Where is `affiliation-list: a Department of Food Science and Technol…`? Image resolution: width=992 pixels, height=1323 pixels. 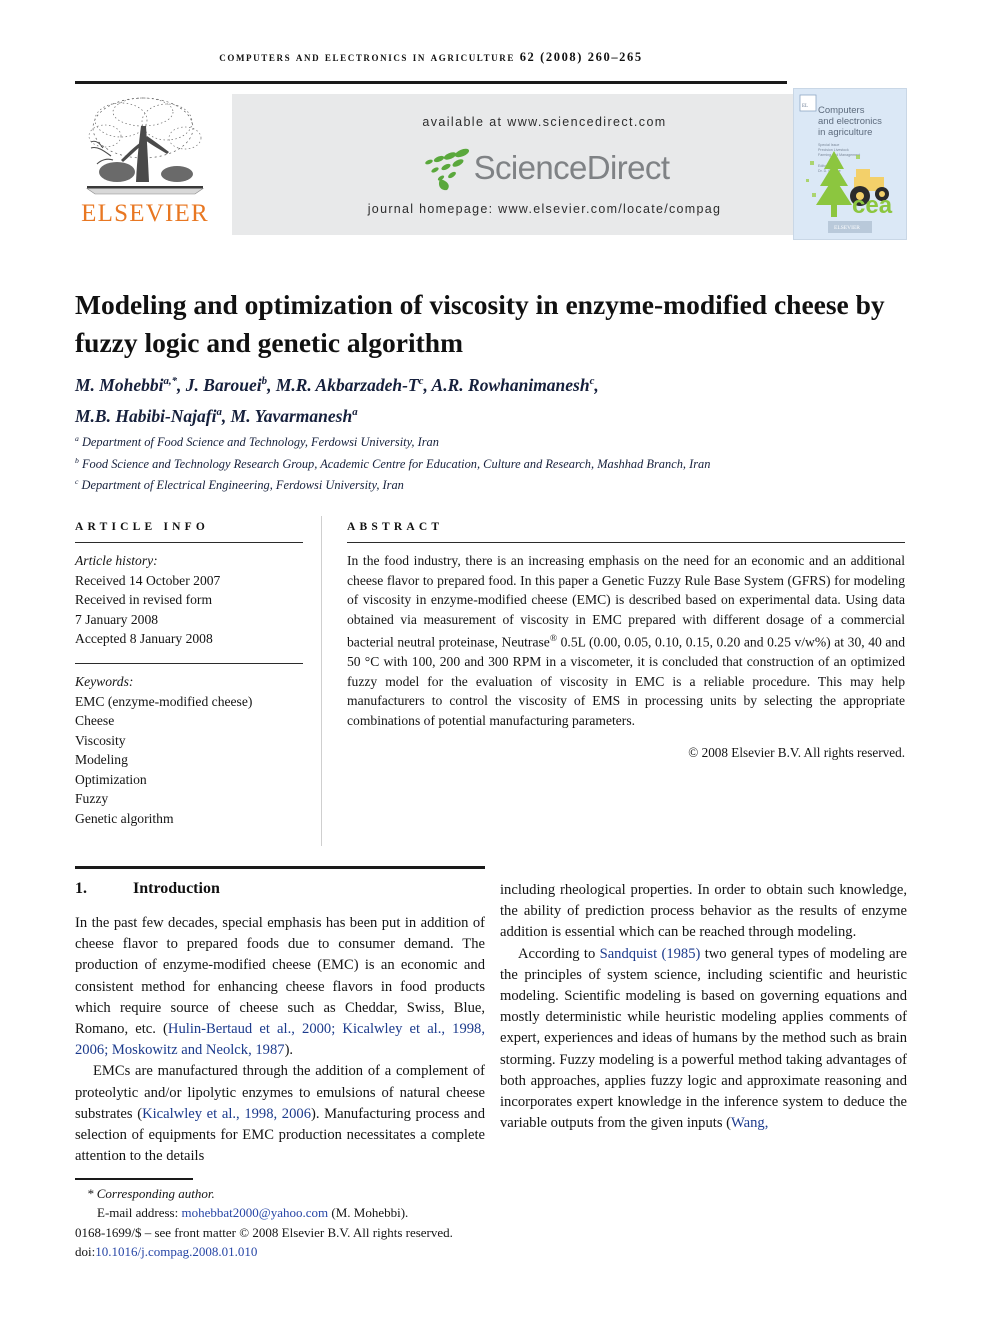
affiliation-list: a Department of Food Science and Technol… is located at coordinates (490, 462).